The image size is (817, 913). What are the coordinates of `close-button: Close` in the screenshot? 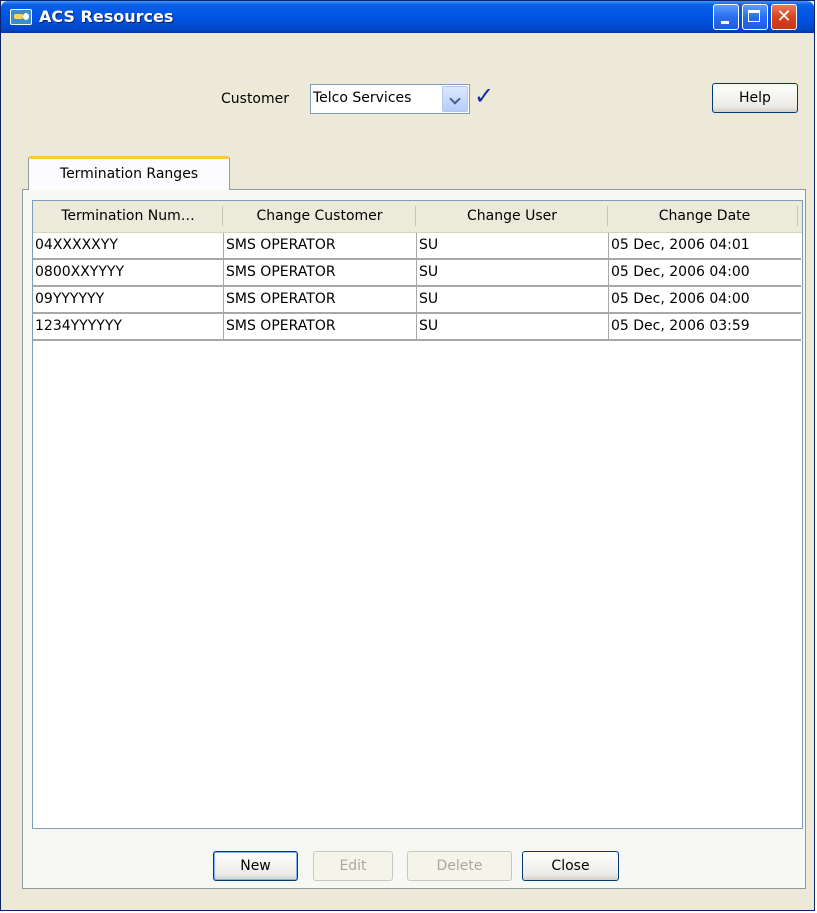 It's located at (570, 866).